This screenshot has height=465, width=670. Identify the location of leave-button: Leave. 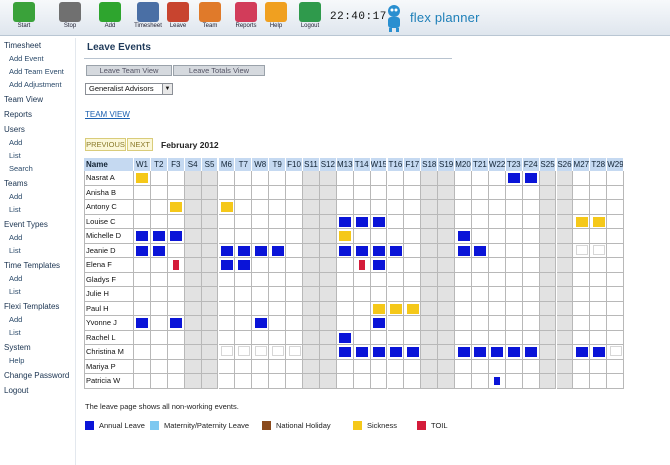
(178, 18).